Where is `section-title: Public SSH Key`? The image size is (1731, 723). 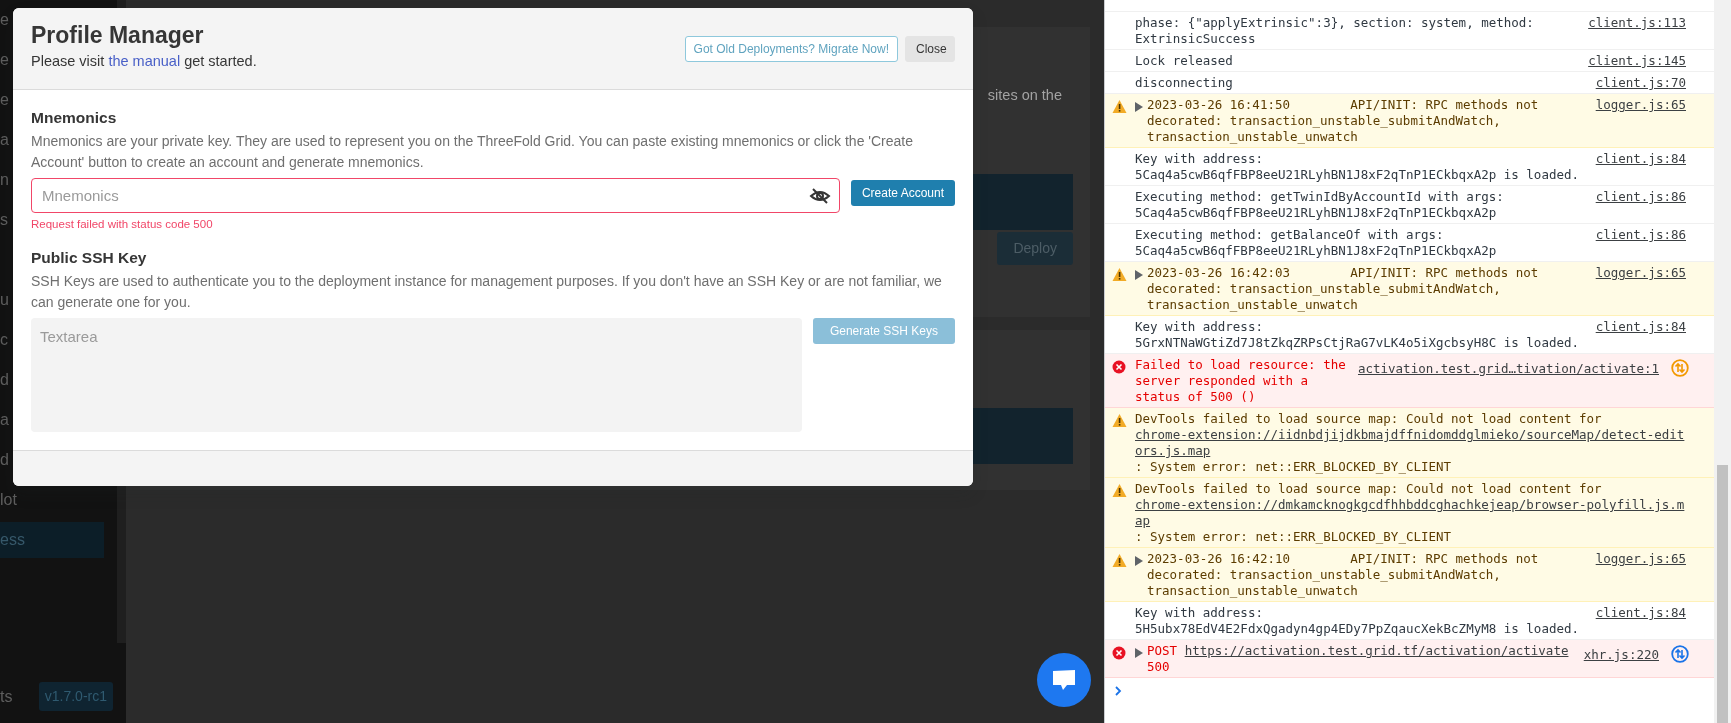 section-title: Public SSH Key is located at coordinates (89, 258).